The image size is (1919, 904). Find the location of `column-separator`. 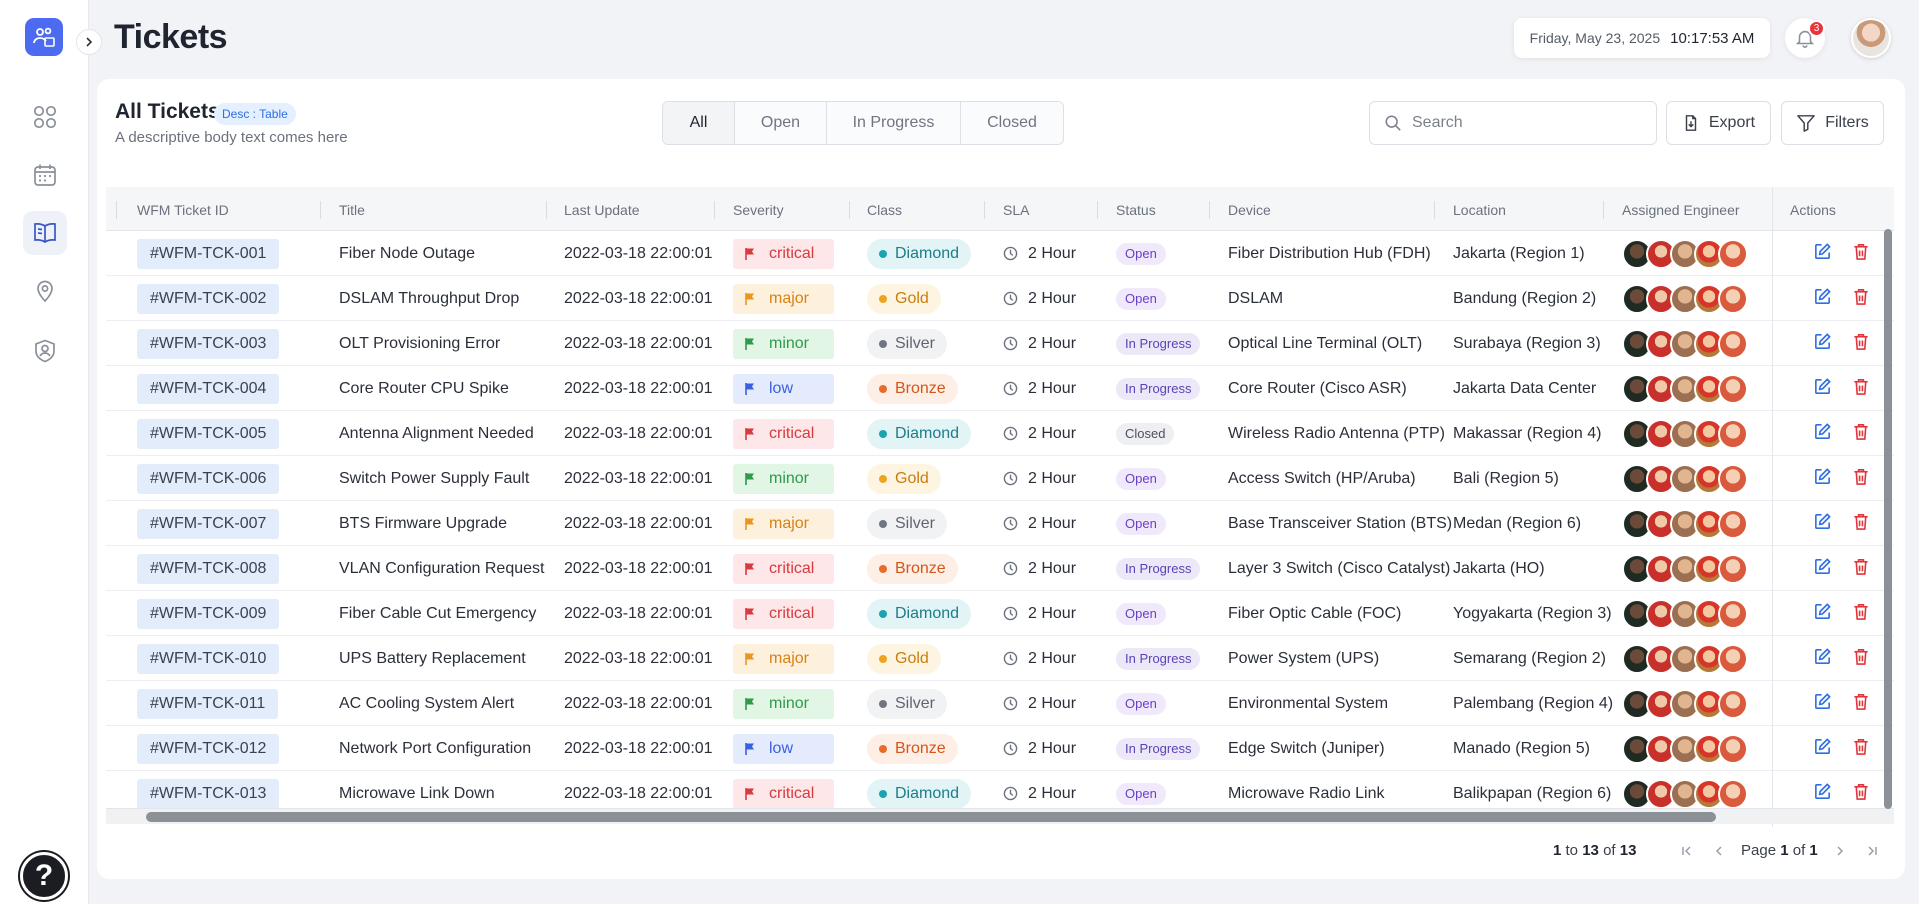

column-separator is located at coordinates (116, 210).